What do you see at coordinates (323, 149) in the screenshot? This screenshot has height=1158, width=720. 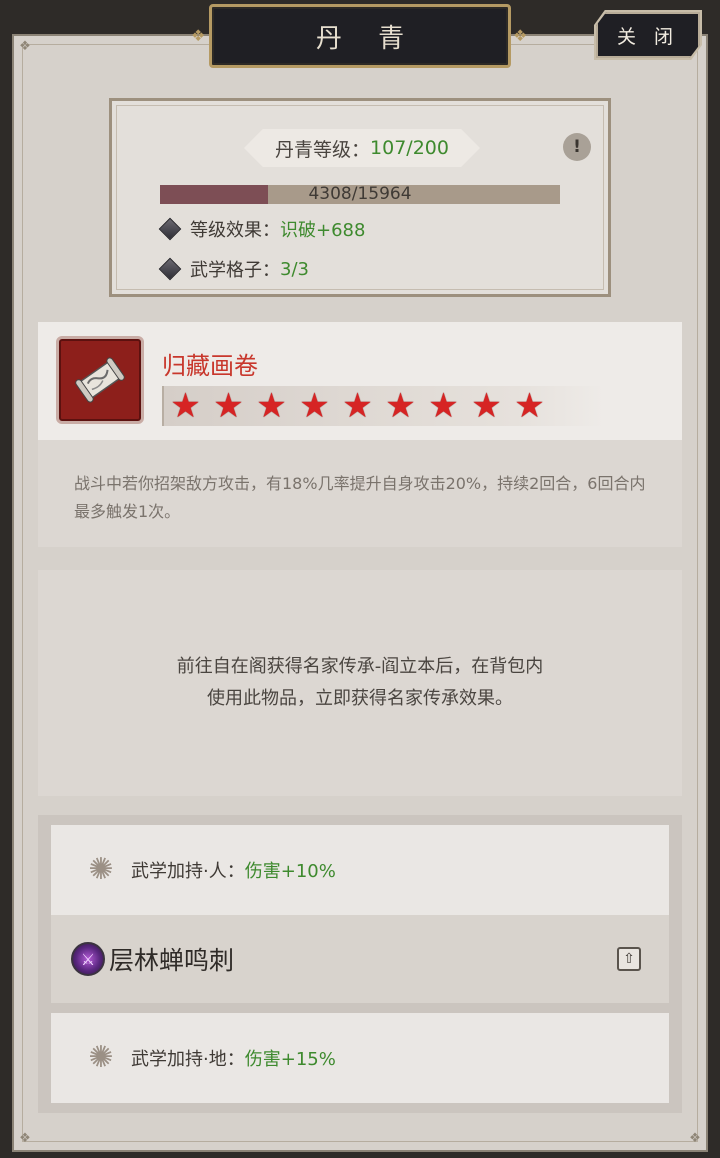 I see `level-label: 丹青等级：` at bounding box center [323, 149].